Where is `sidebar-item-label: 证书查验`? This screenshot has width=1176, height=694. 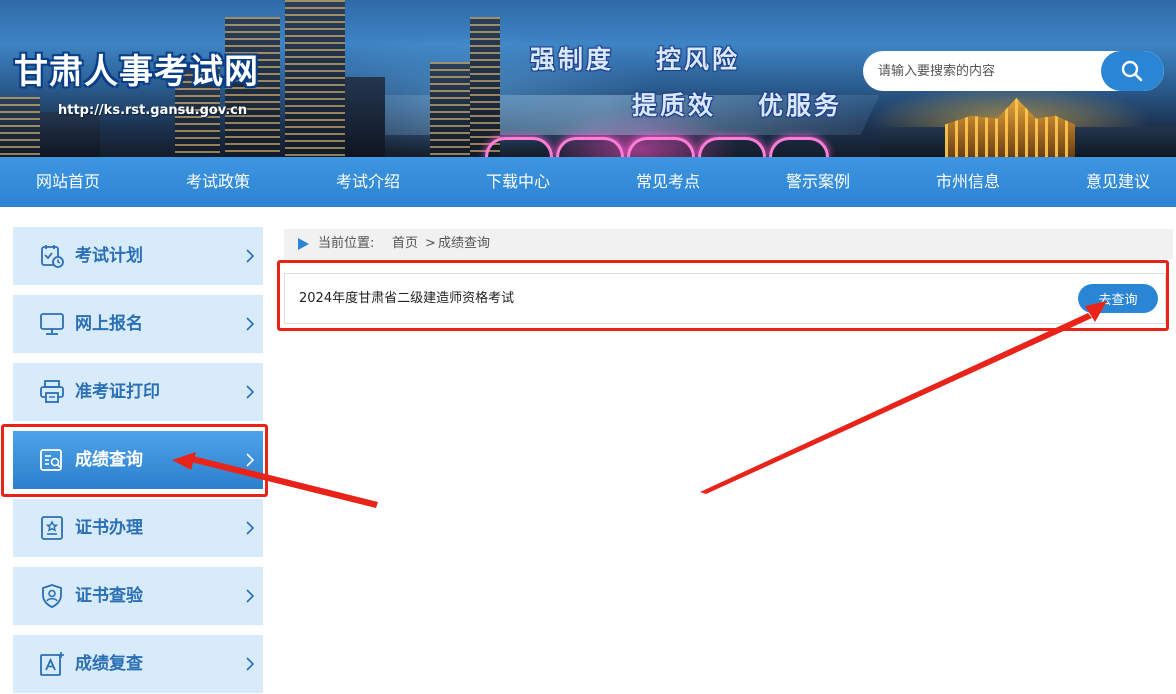
sidebar-item-label: 证书查验 is located at coordinates (109, 596).